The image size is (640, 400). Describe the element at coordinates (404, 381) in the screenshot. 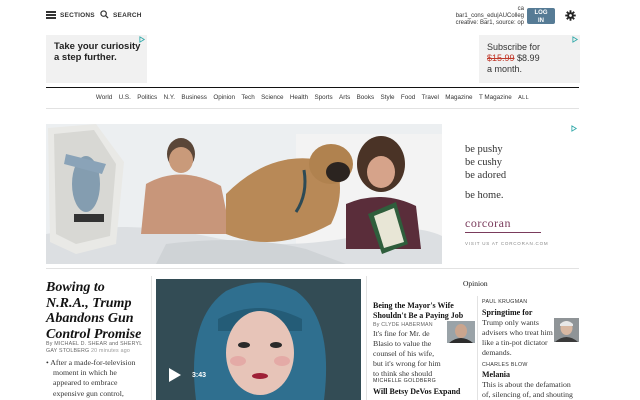

I see `opinion-columnist: MICHELLE GOLDBERG` at that location.